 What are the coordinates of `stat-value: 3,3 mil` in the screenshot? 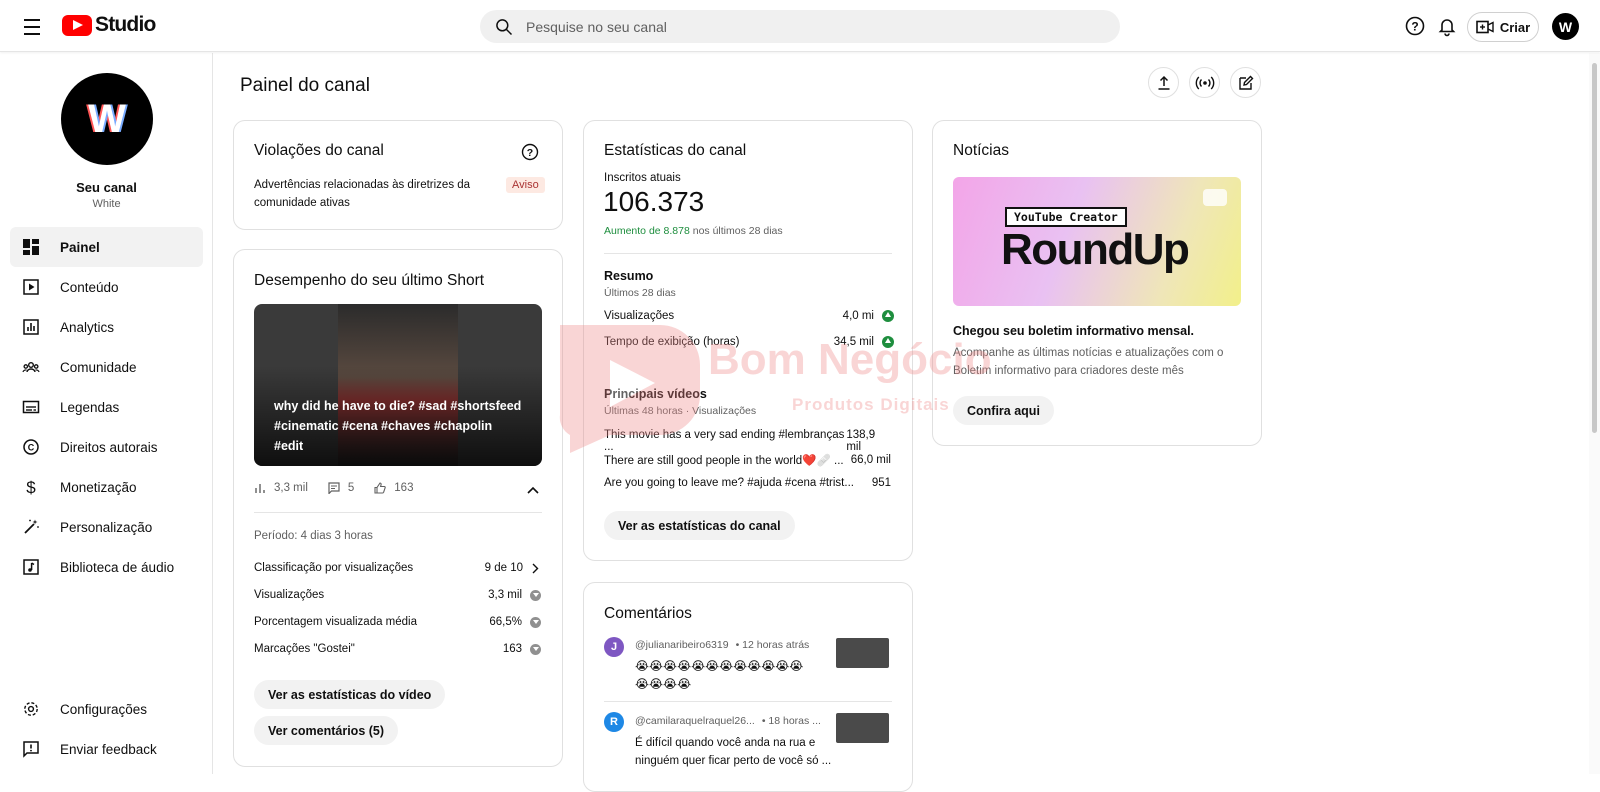 It's located at (505, 595).